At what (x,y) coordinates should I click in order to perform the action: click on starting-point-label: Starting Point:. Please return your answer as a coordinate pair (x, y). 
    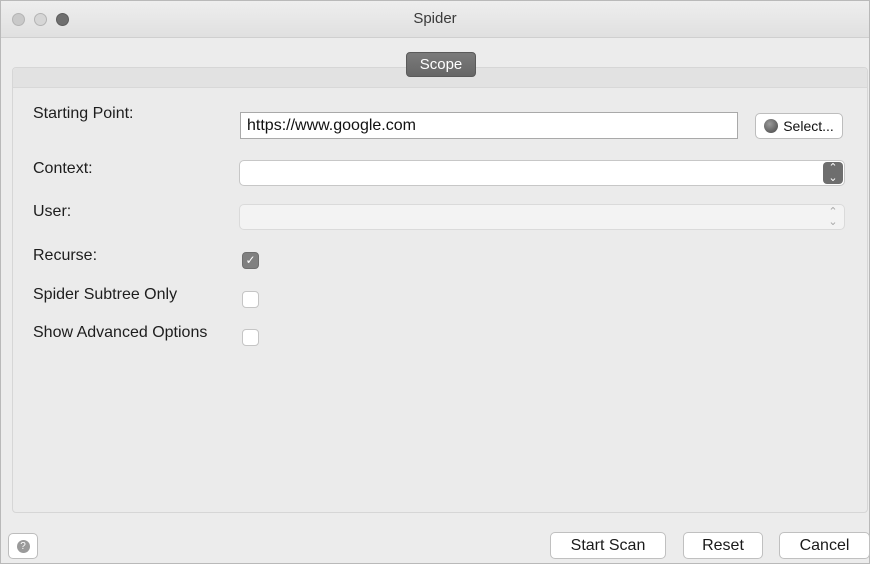
    Looking at the image, I should click on (83, 113).